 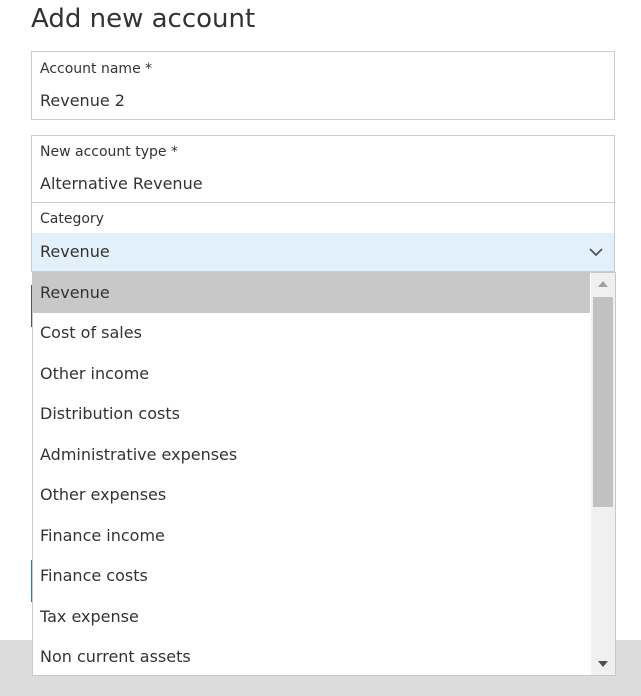 I want to click on dropdown-option-other-expenses: Other expenses, so click(x=311, y=495).